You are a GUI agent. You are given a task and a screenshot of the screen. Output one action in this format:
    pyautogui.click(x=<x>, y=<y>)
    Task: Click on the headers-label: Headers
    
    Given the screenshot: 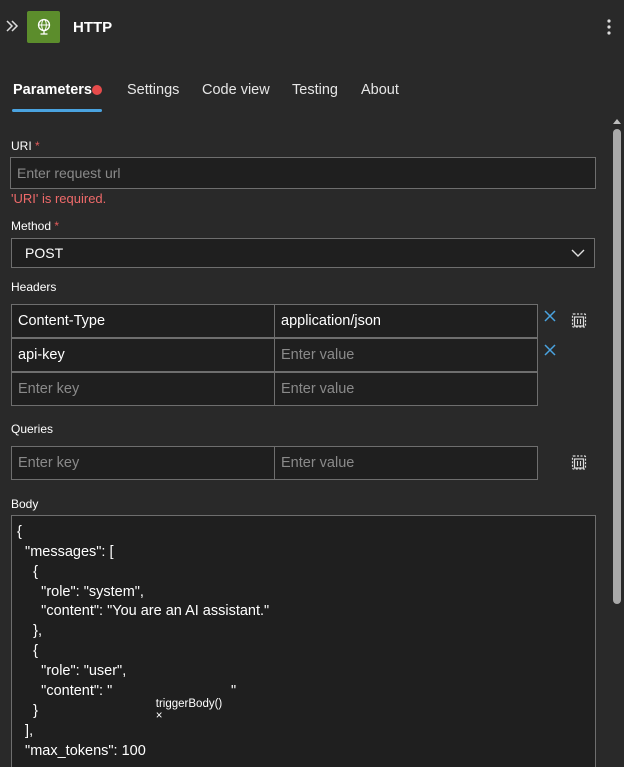 What is the action you would take?
    pyautogui.click(x=34, y=287)
    